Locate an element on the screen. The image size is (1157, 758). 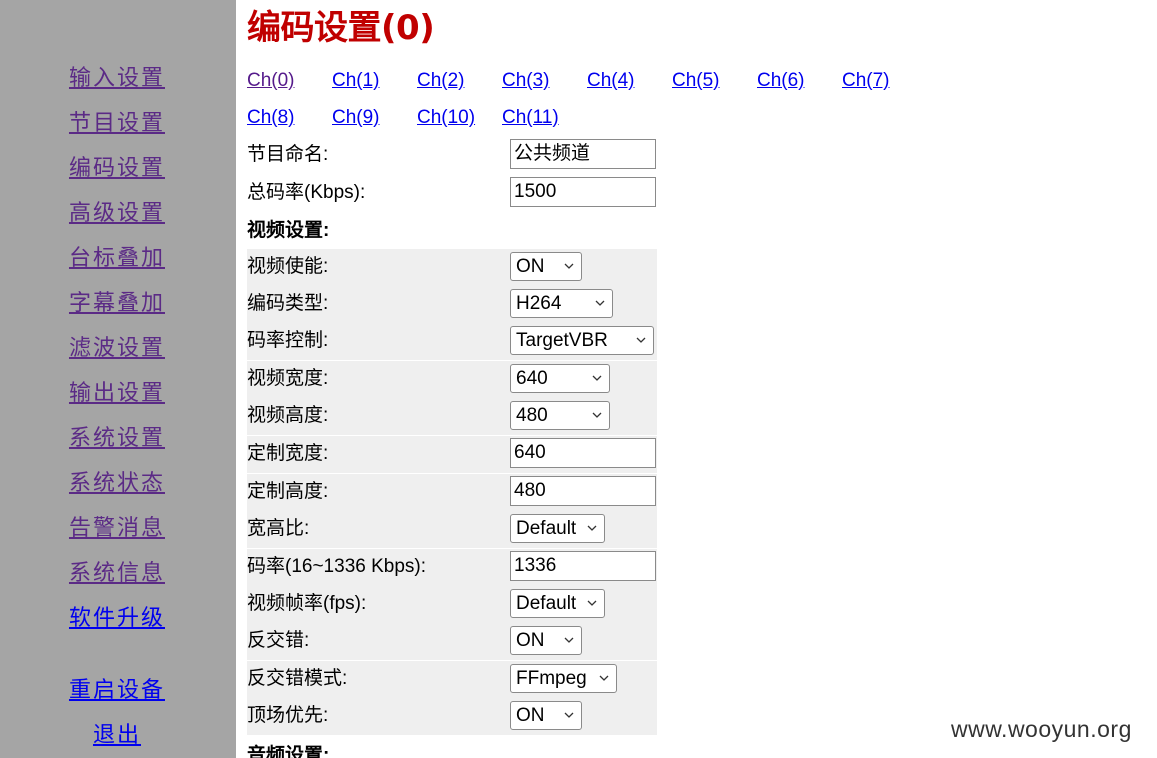
aspect-ratio-select: Default is located at coordinates (557, 528).